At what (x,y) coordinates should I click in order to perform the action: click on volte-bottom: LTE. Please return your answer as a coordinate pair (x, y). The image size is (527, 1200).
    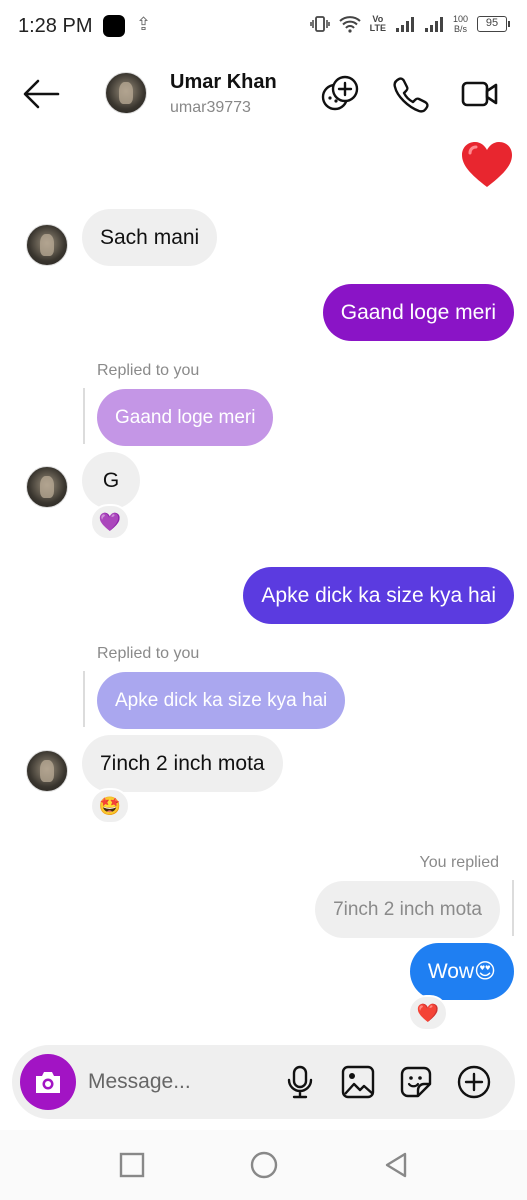
    Looking at the image, I should click on (377, 28).